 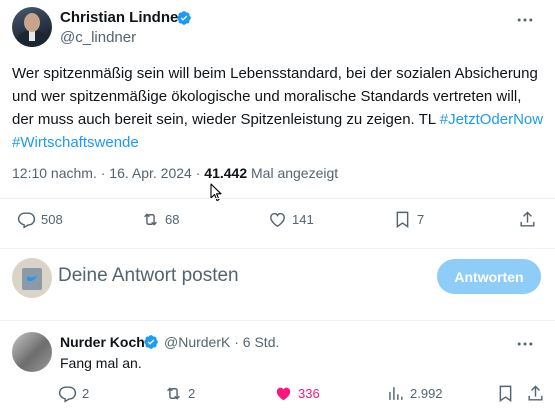 What do you see at coordinates (86, 393) in the screenshot?
I see `reply-reply-count: 2` at bounding box center [86, 393].